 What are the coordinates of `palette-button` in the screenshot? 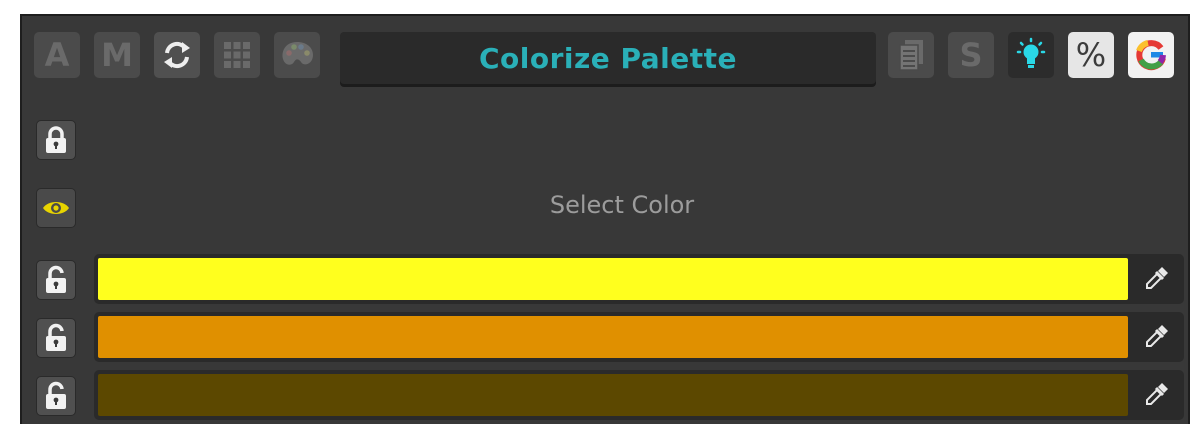 It's located at (297, 55).